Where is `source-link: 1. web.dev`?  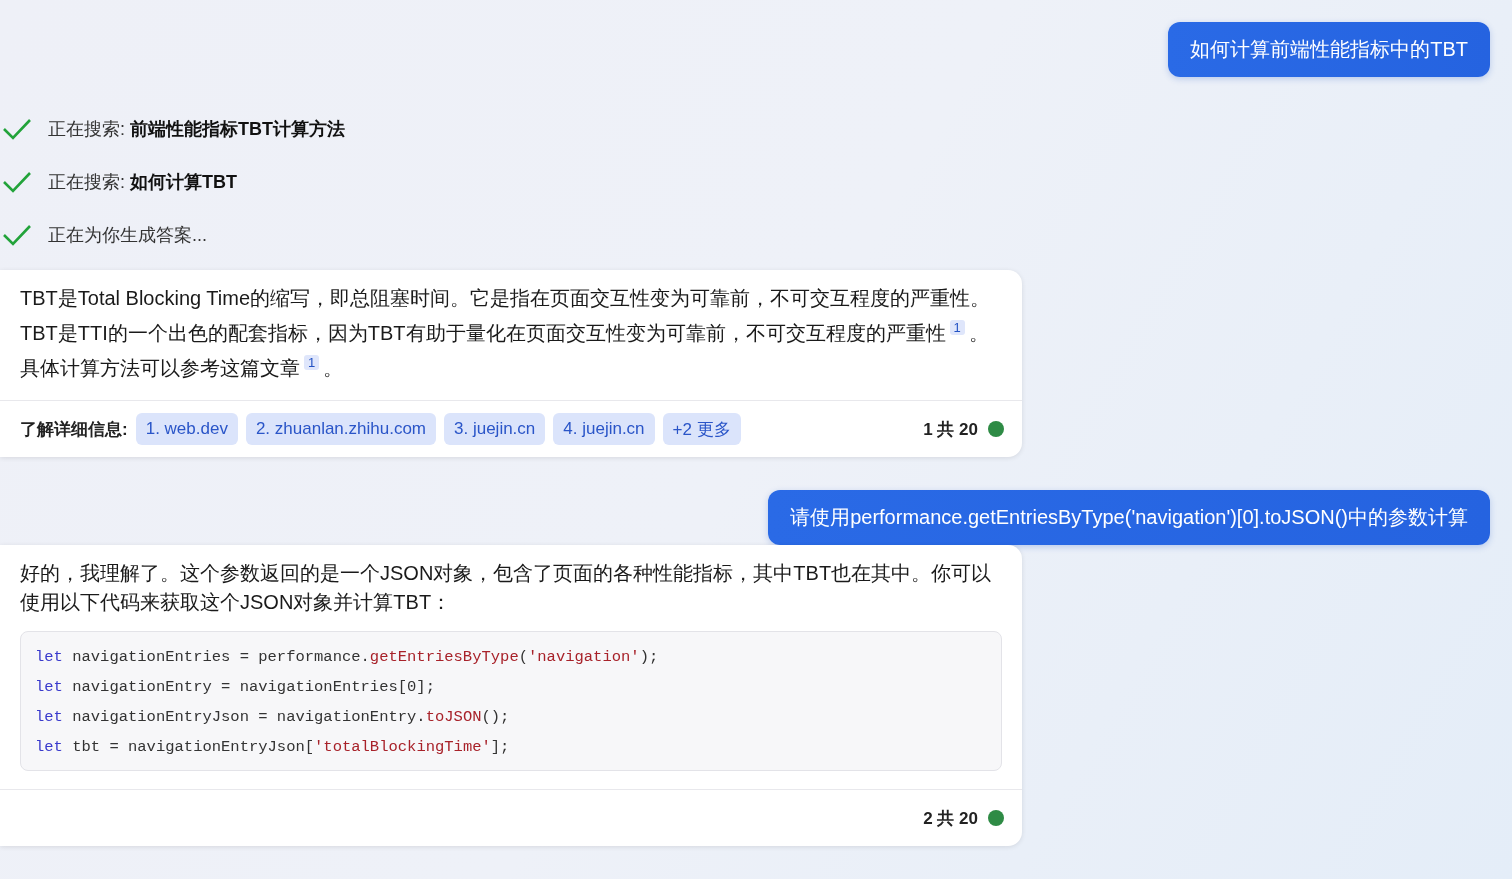
source-link: 1. web.dev is located at coordinates (186, 429).